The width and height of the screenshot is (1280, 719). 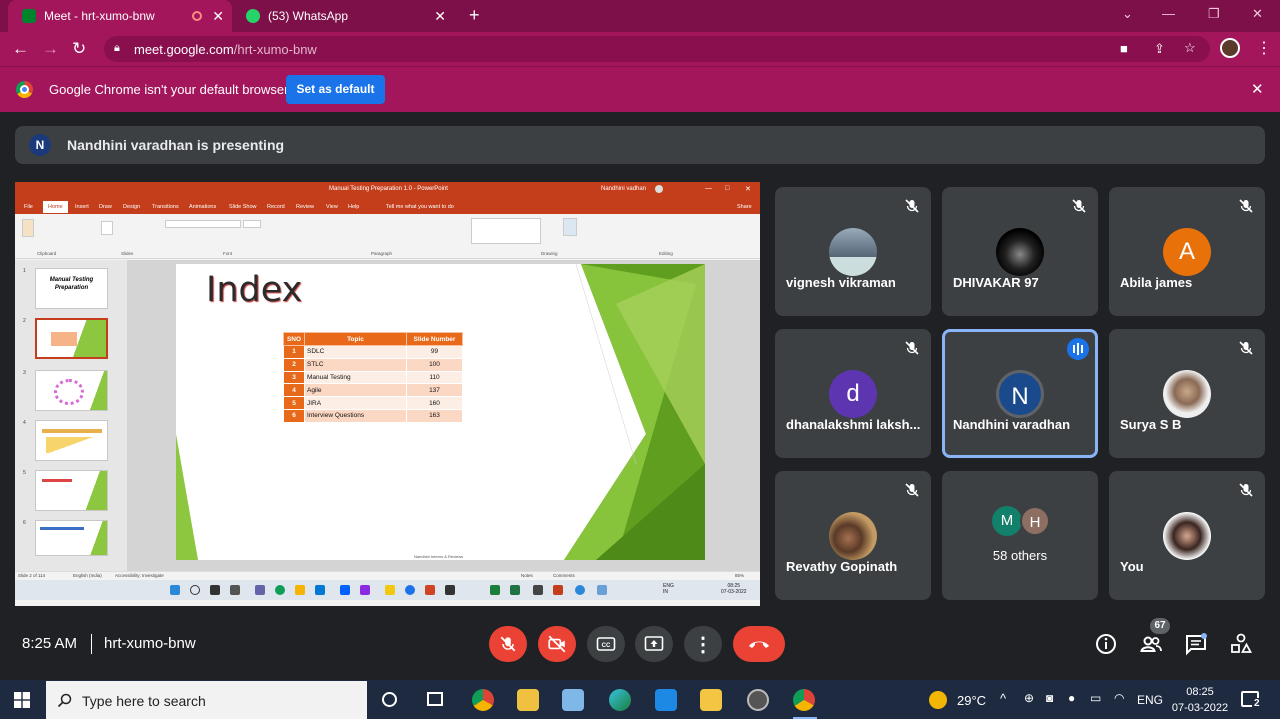 I want to click on table-cell-slide: 163, so click(x=434, y=415).